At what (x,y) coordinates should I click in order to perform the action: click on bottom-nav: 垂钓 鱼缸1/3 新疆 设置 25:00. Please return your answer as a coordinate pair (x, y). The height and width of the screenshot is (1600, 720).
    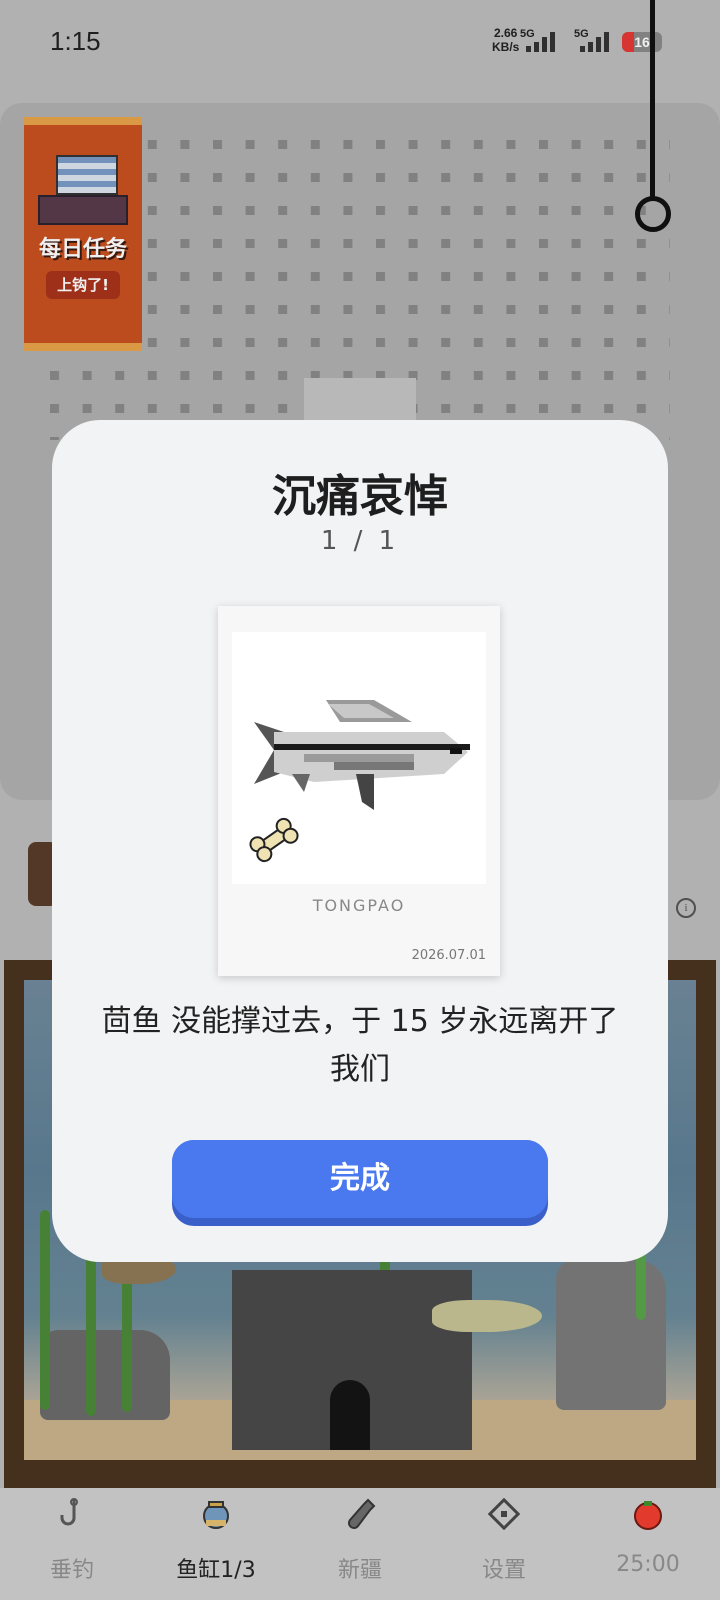
    Looking at the image, I should click on (360, 1544).